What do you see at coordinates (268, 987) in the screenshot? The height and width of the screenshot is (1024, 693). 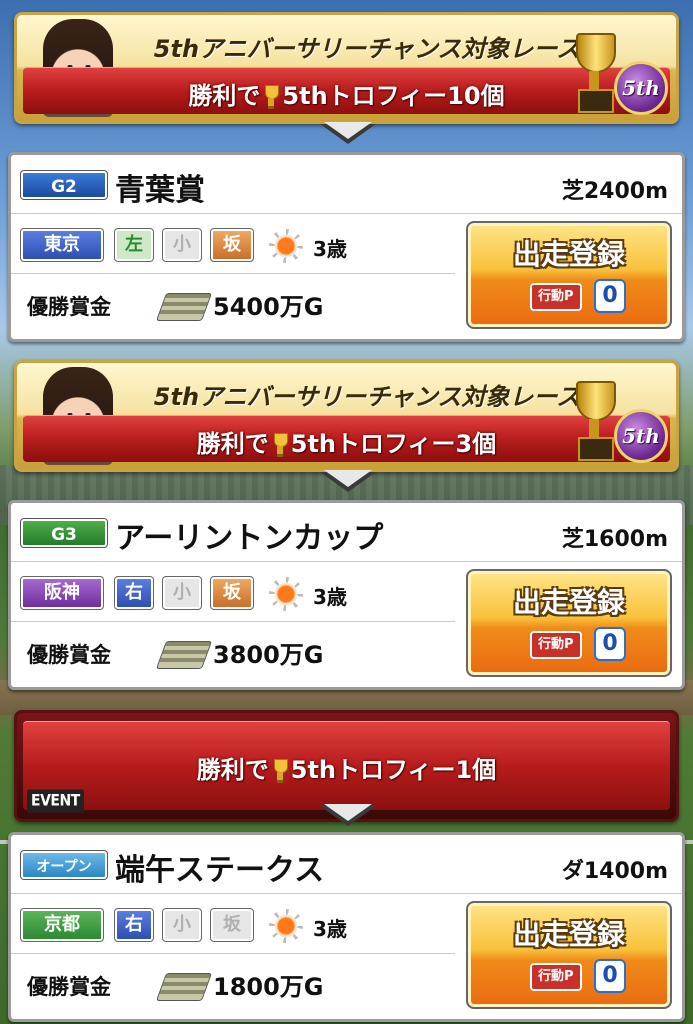 I see `prize-amount: 1800万G` at bounding box center [268, 987].